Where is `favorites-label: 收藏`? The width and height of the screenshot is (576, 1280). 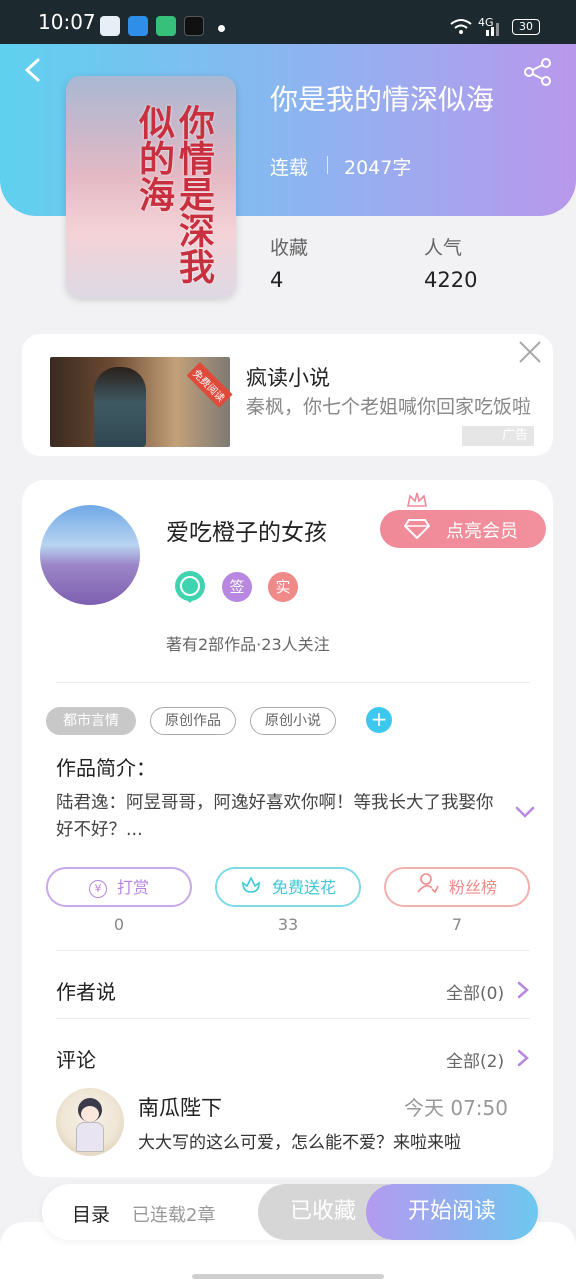
favorites-label: 收藏 is located at coordinates (289, 248).